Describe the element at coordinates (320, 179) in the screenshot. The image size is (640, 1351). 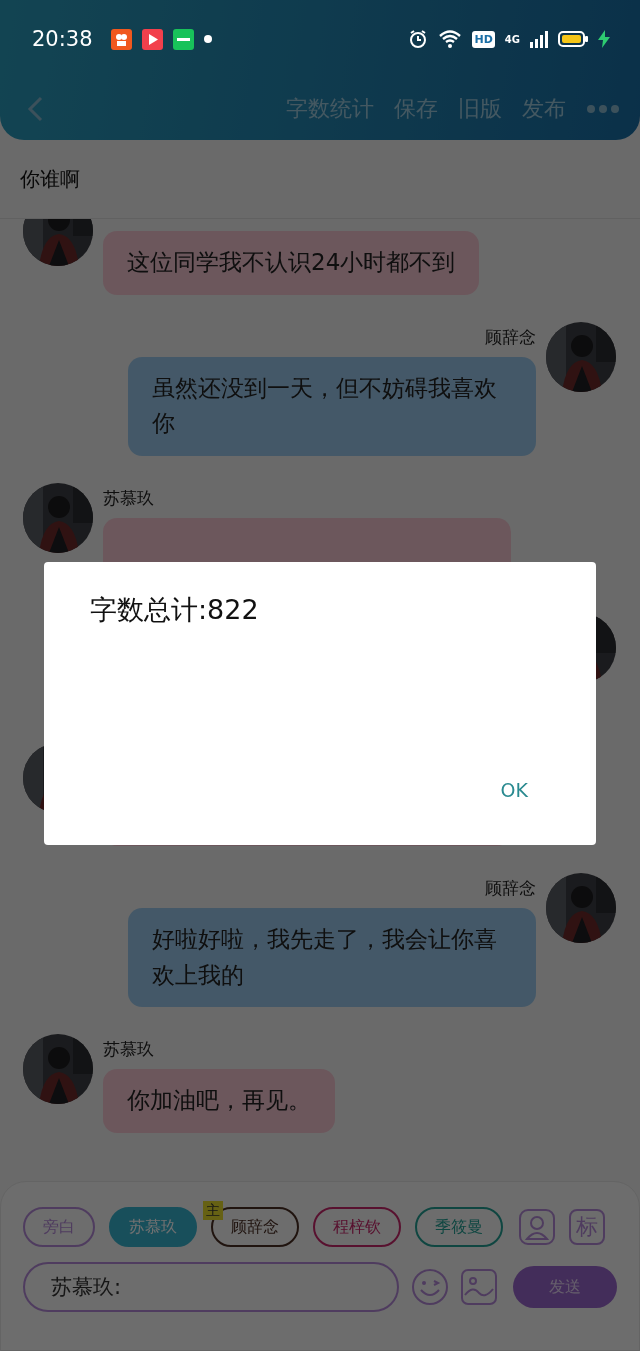
I see `story-title: 你谁啊` at that location.